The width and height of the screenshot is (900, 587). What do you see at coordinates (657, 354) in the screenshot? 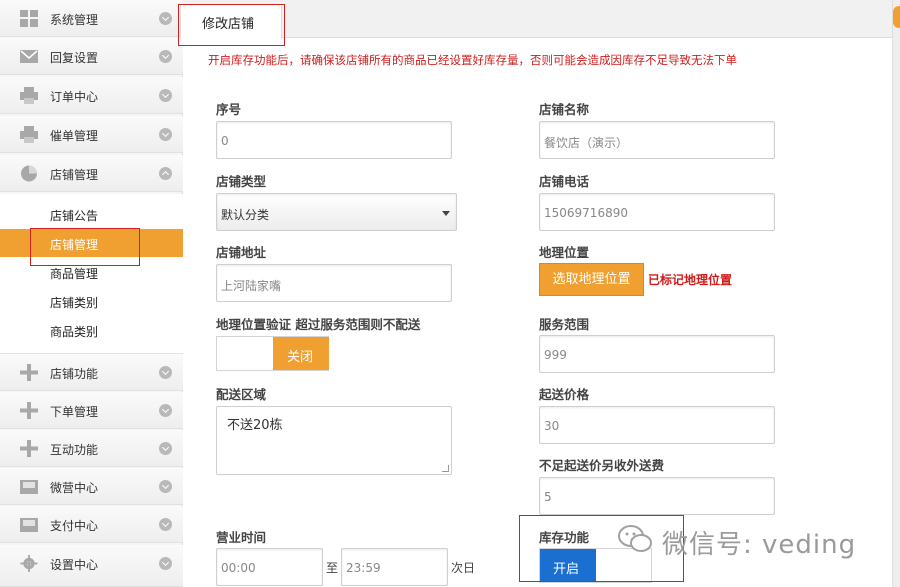
I see `service-range-field: 999` at bounding box center [657, 354].